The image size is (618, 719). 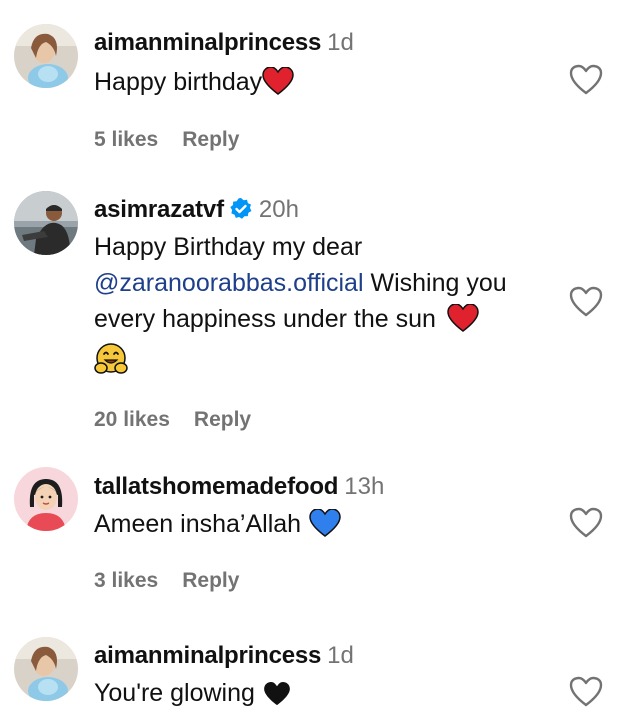 I want to click on like-count: 20 likes, so click(x=132, y=419).